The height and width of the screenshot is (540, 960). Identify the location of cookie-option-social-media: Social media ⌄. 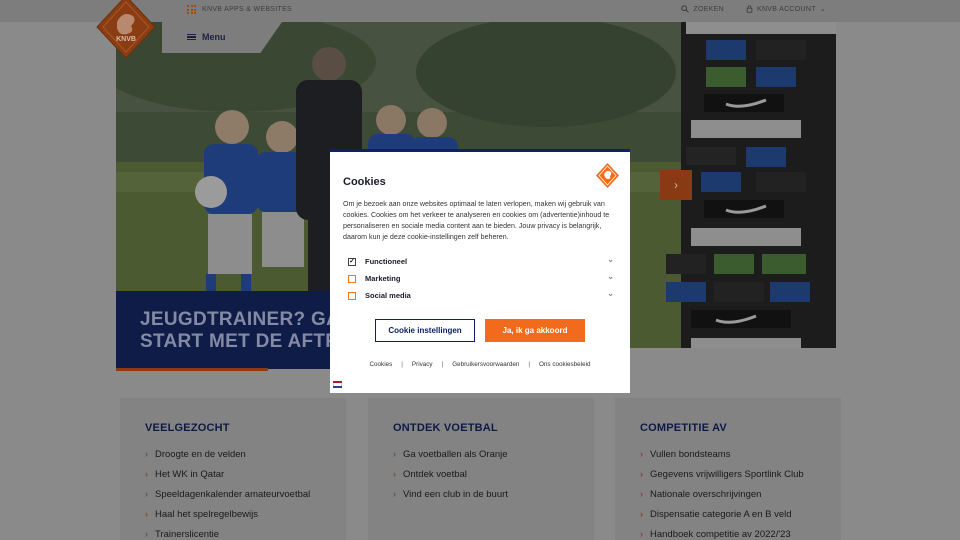
(481, 294).